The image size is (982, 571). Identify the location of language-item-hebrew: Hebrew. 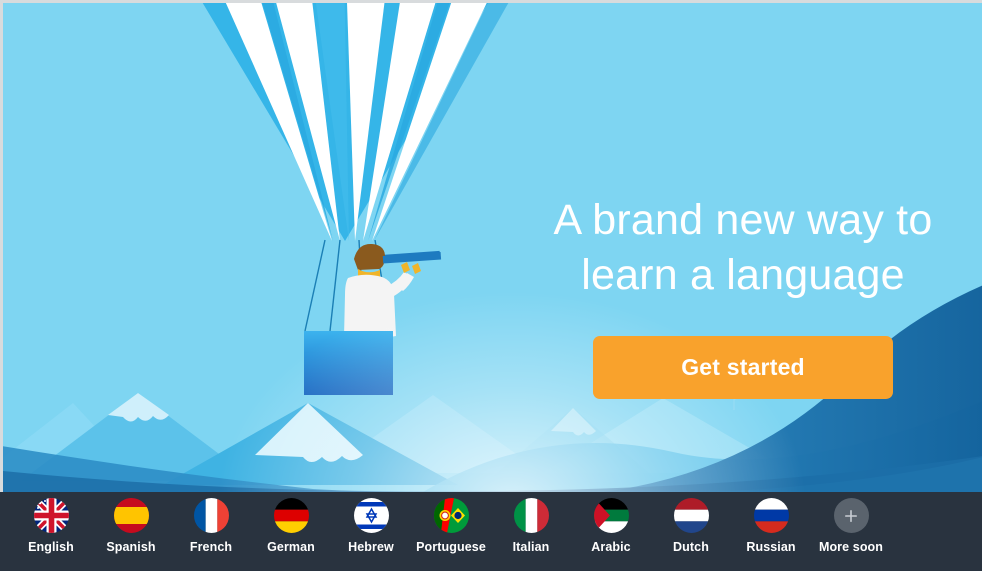
(371, 526).